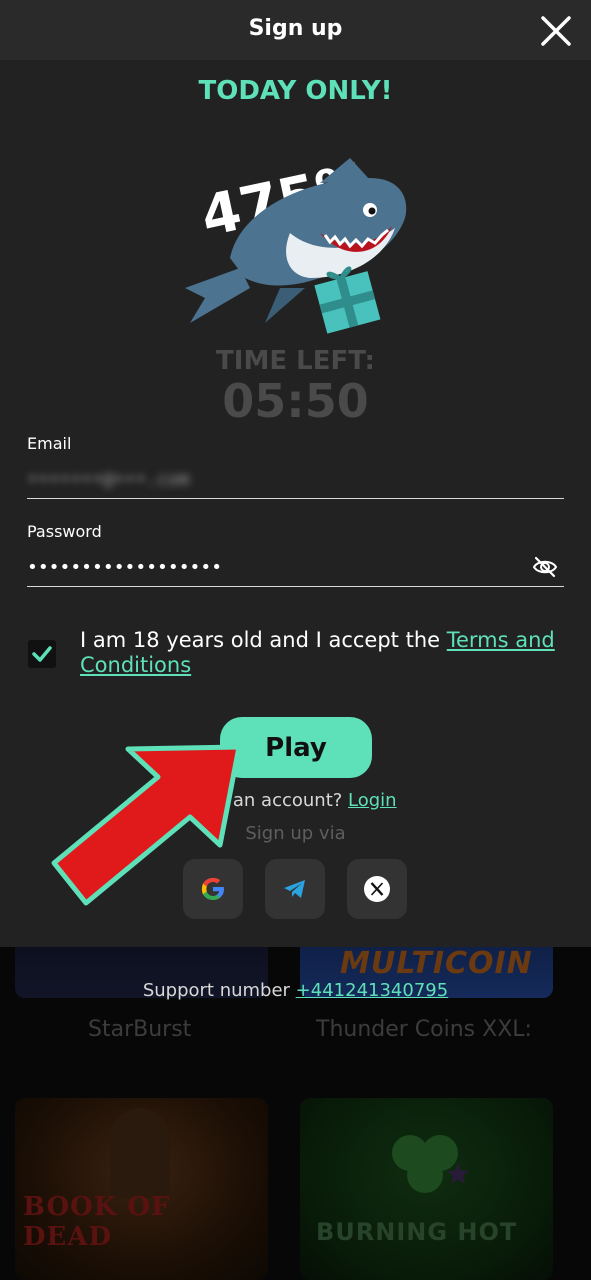  Describe the element at coordinates (140, 1153) in the screenshot. I see `explorer-figure` at that location.